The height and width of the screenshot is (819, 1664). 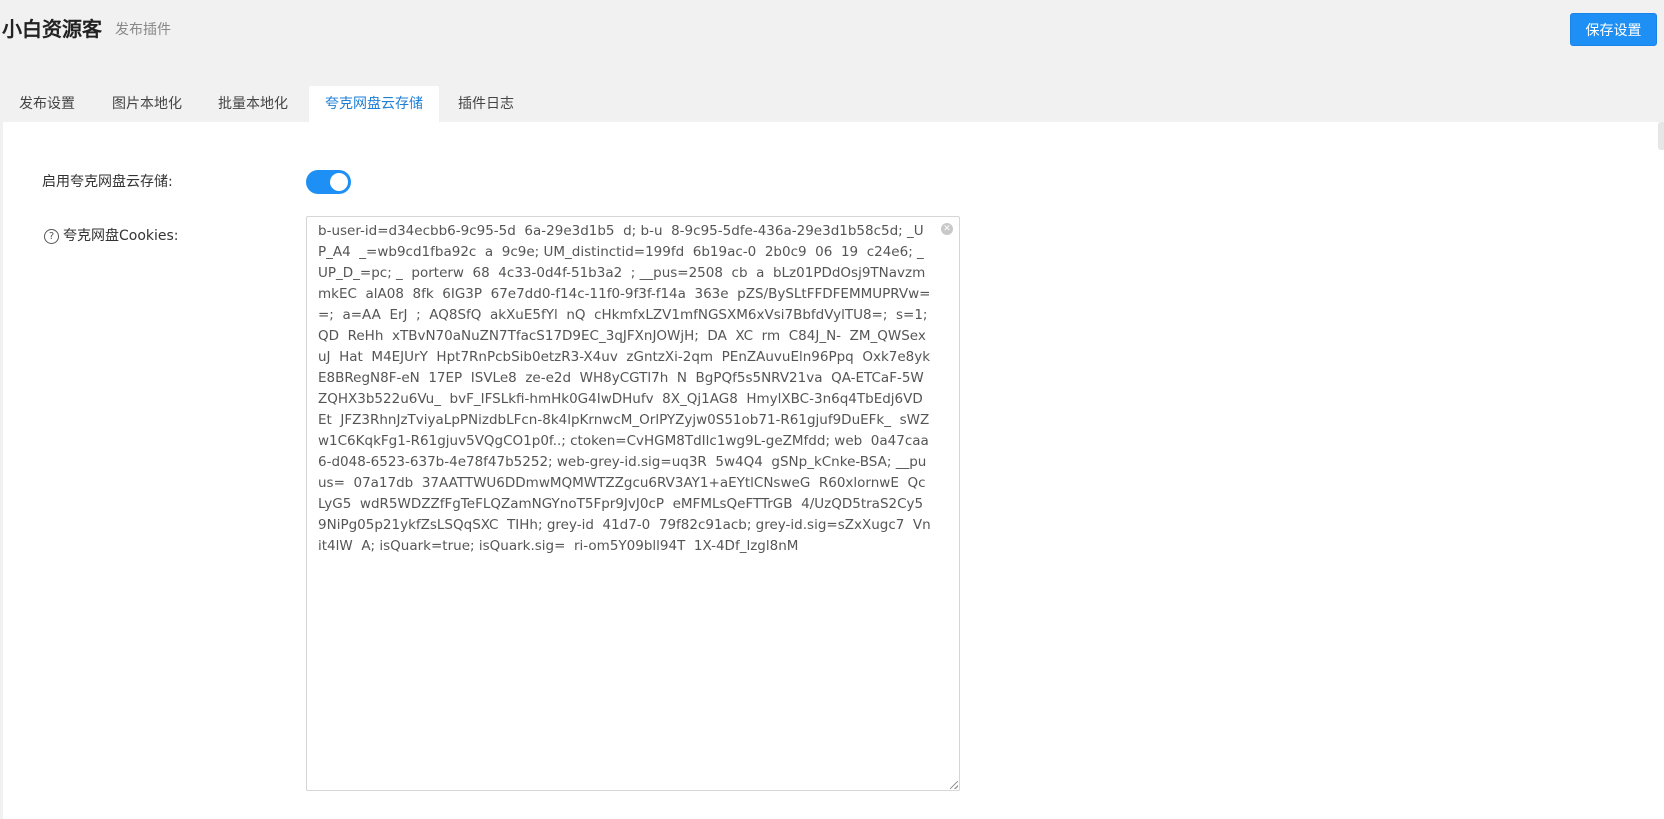 What do you see at coordinates (107, 182) in the screenshot?
I see `enable-quark-label: 启用夸克网盘云存储:` at bounding box center [107, 182].